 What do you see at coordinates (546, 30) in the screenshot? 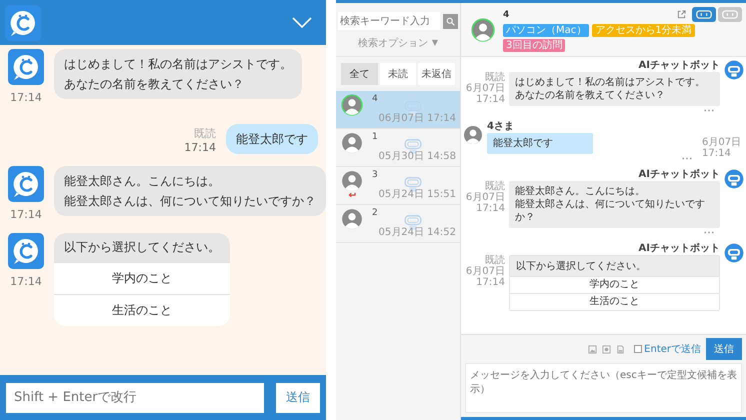
I see `visitor-tag: パソコン（Mac）` at bounding box center [546, 30].